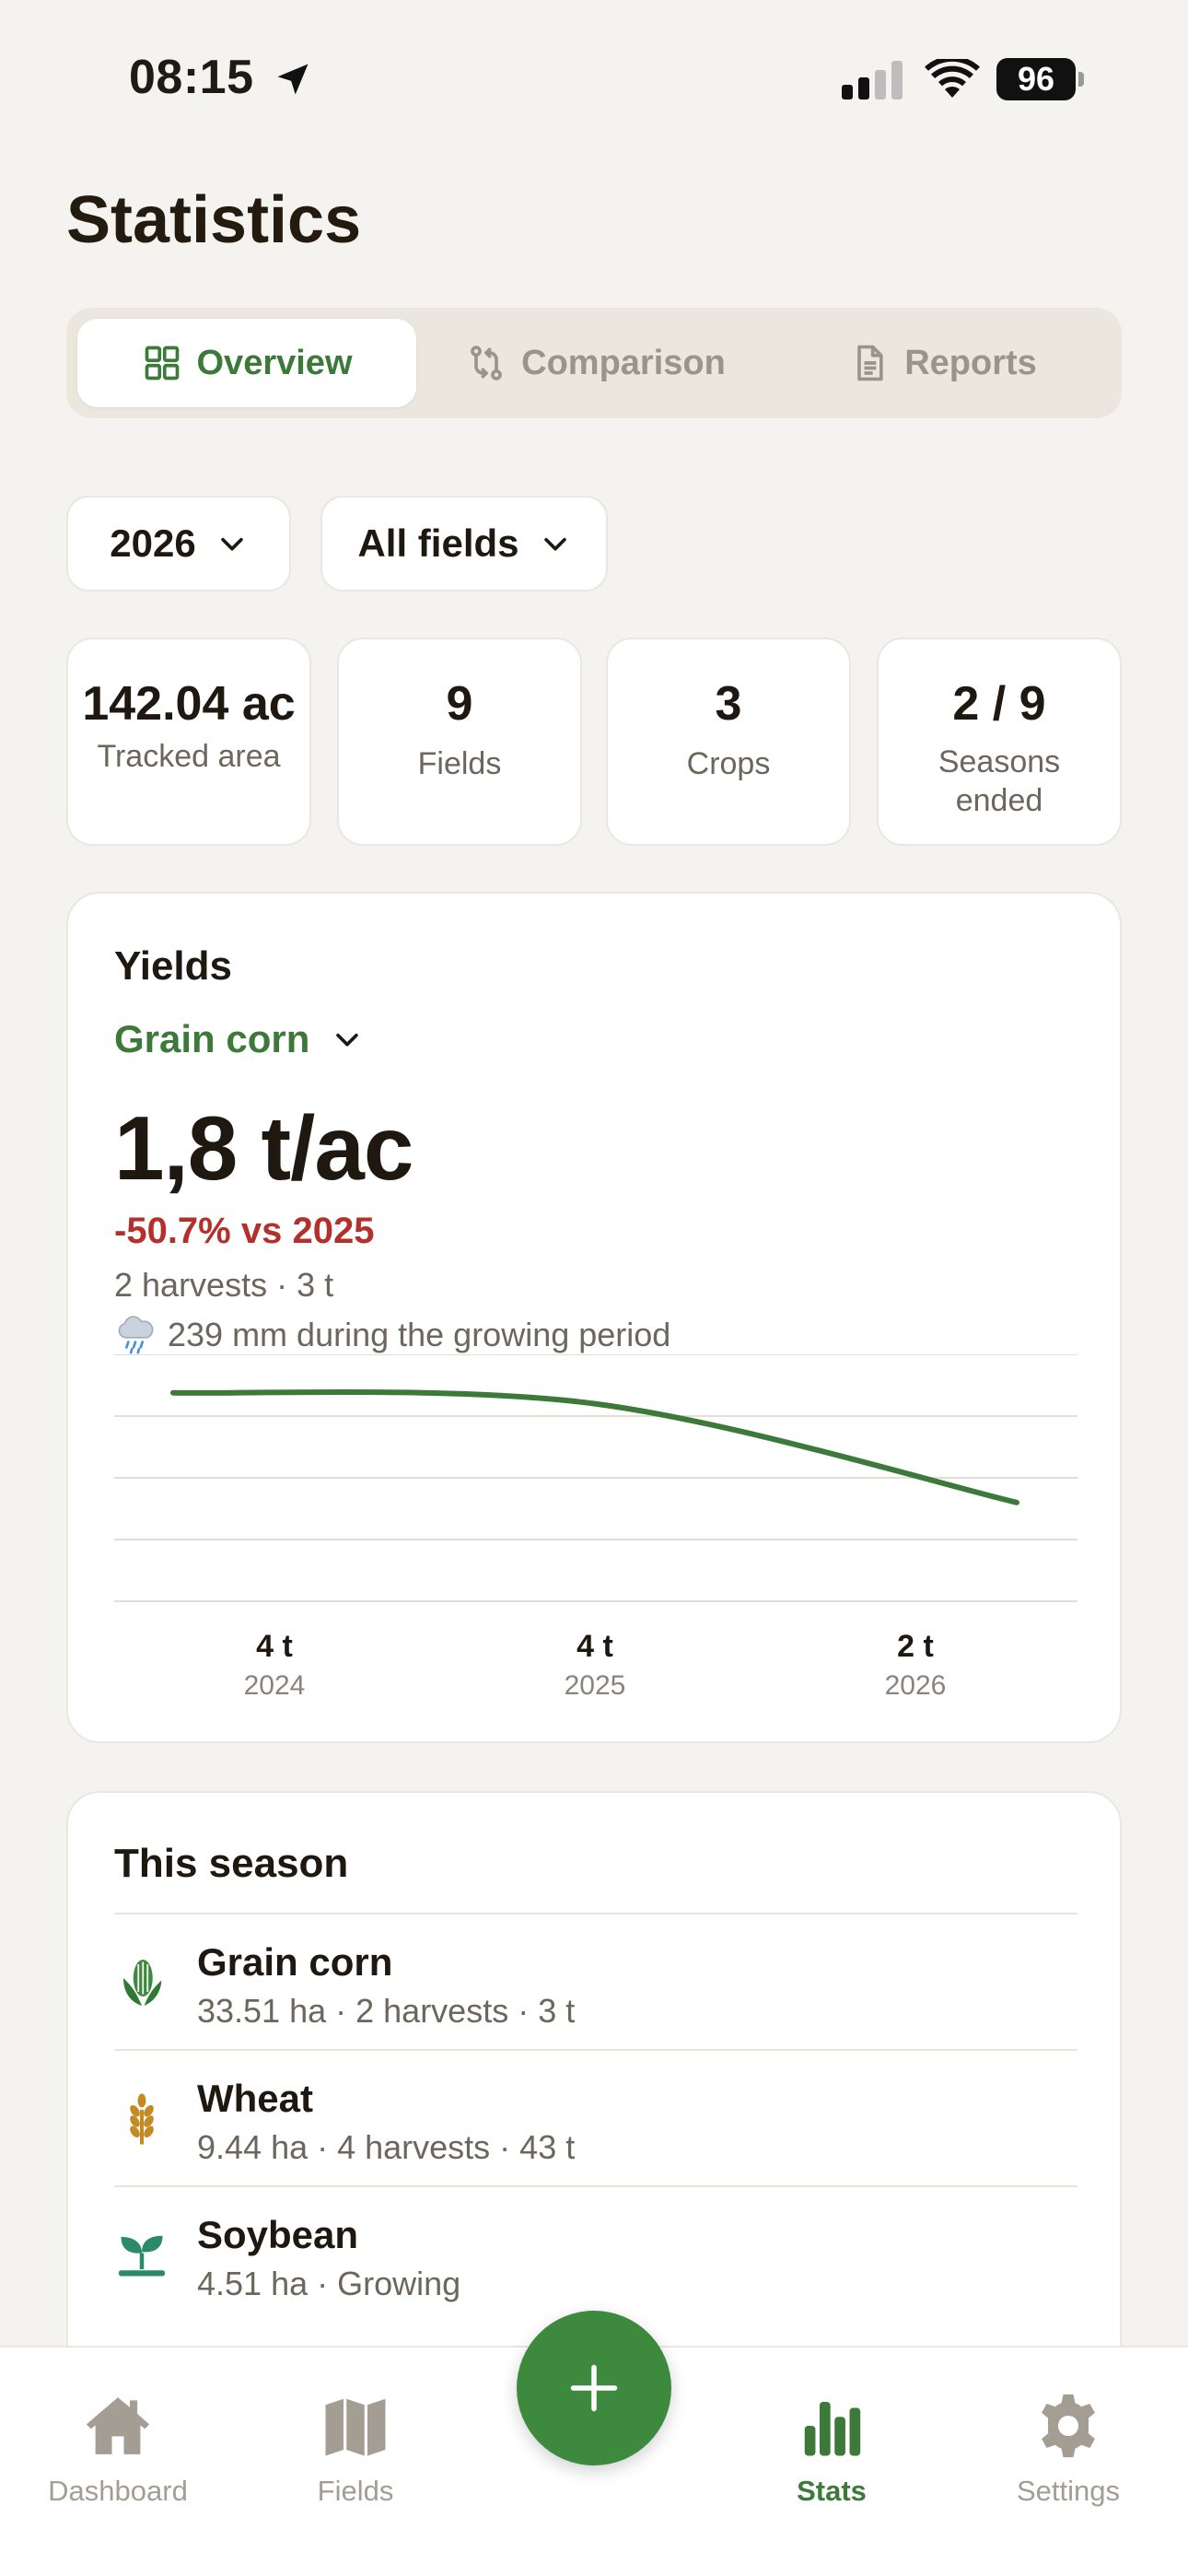  I want to click on map-icon, so click(355, 2427).